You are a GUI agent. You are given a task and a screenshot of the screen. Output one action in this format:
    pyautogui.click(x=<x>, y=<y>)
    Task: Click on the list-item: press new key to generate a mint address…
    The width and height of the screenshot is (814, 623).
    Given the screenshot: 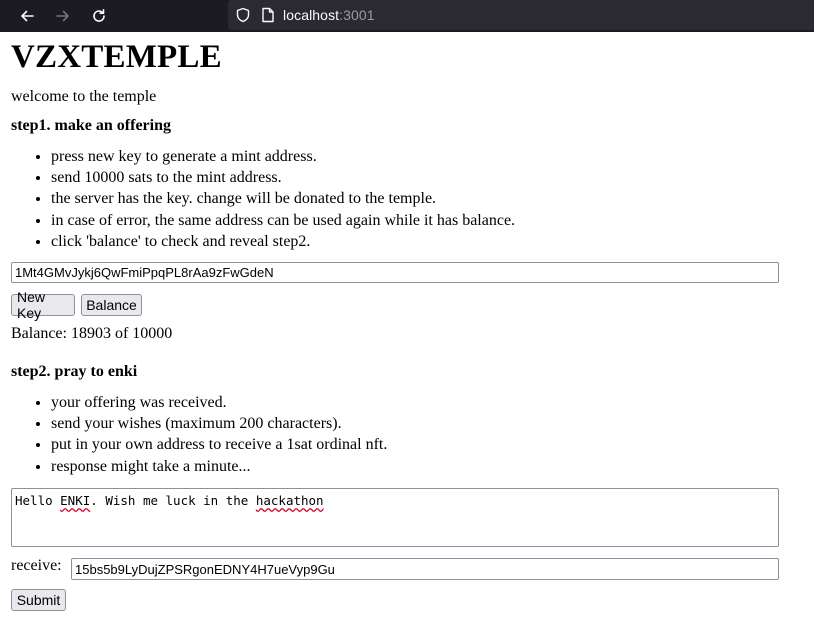 What is the action you would take?
    pyautogui.click(x=283, y=156)
    